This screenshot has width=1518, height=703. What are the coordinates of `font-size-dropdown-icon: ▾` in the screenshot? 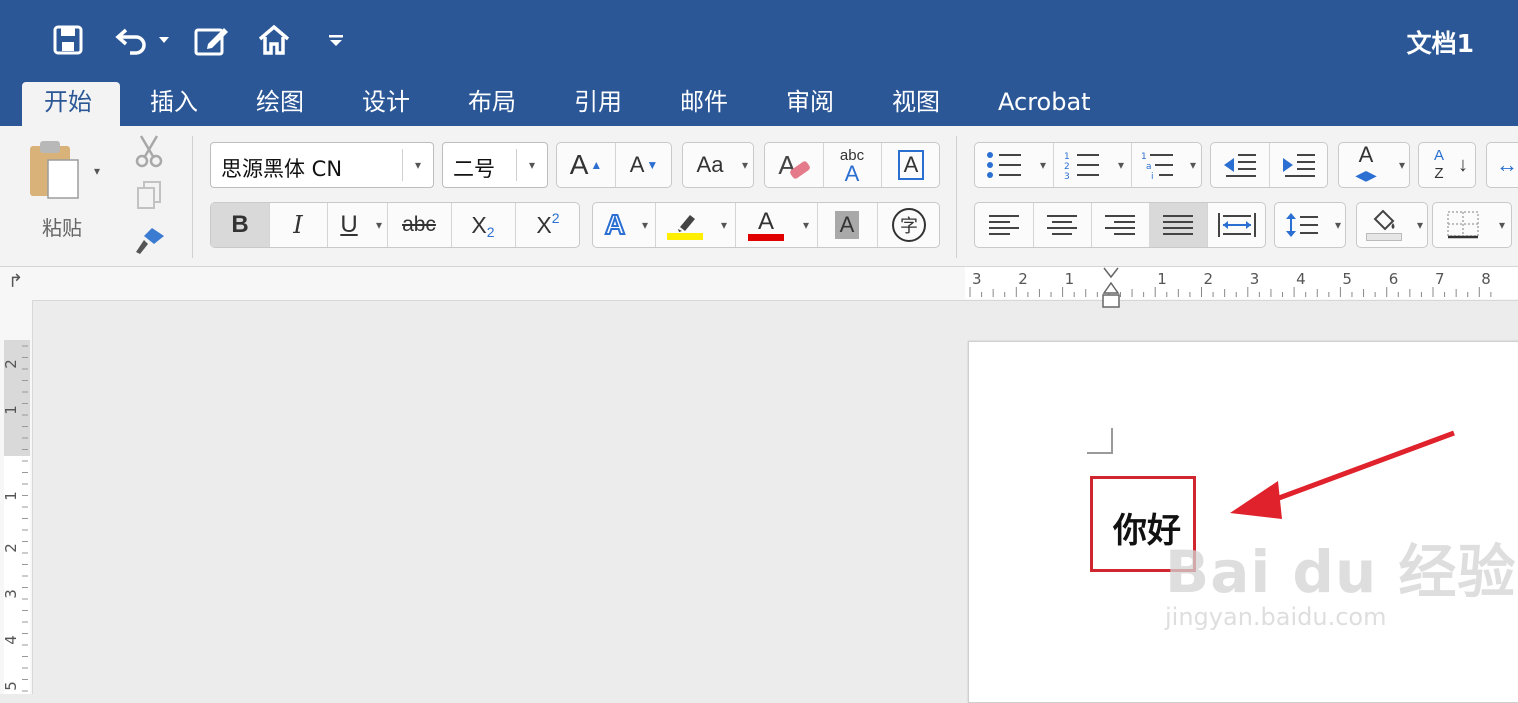 It's located at (531, 165).